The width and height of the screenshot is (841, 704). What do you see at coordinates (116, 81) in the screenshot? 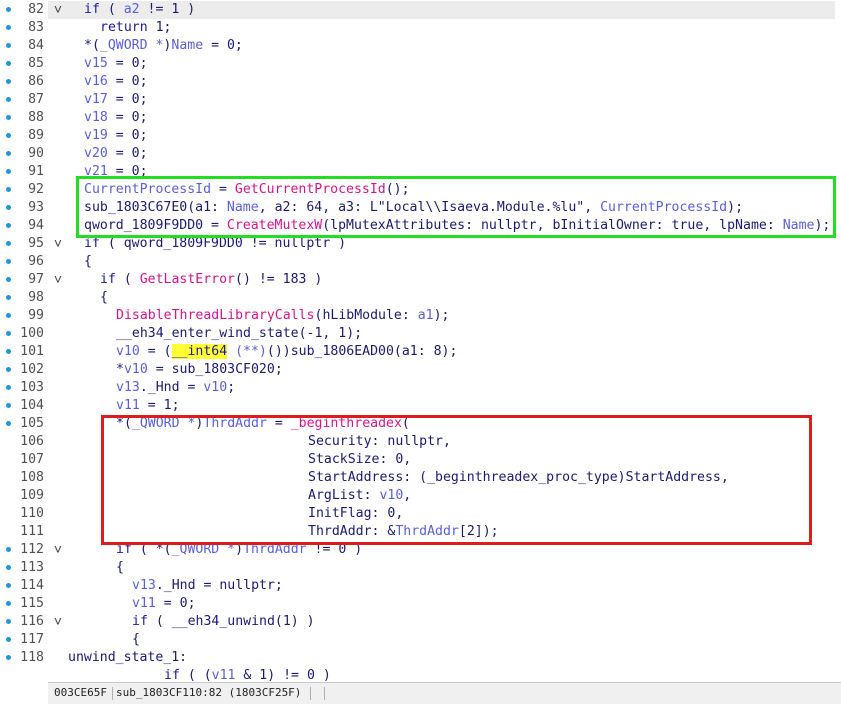
I see `code-text: v16 = 0;` at bounding box center [116, 81].